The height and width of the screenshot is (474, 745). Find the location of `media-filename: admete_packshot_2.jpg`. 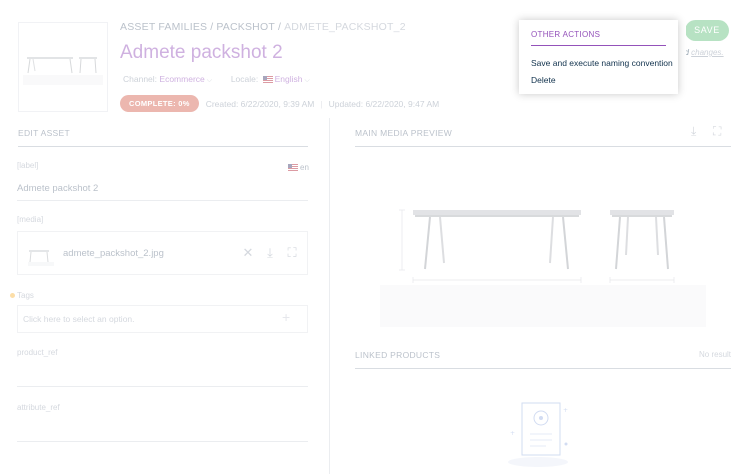

media-filename: admete_packshot_2.jpg is located at coordinates (113, 253).